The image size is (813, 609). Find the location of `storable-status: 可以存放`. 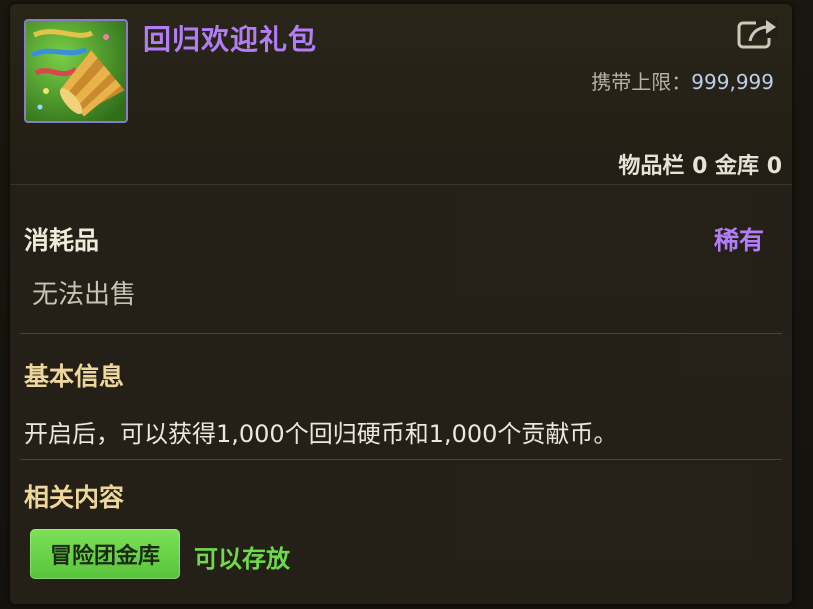

storable-status: 可以存放 is located at coordinates (242, 559).